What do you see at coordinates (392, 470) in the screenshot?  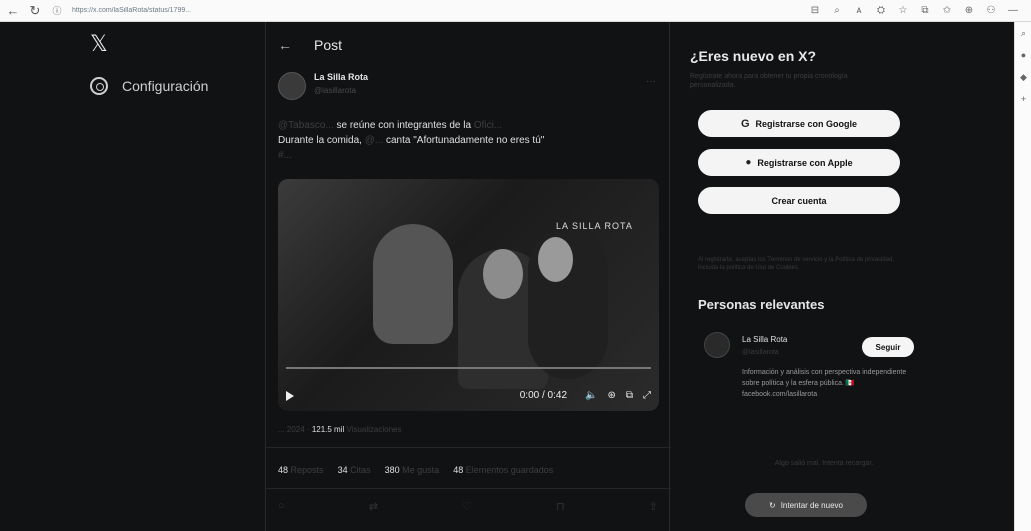 I see `stat-value: 380` at bounding box center [392, 470].